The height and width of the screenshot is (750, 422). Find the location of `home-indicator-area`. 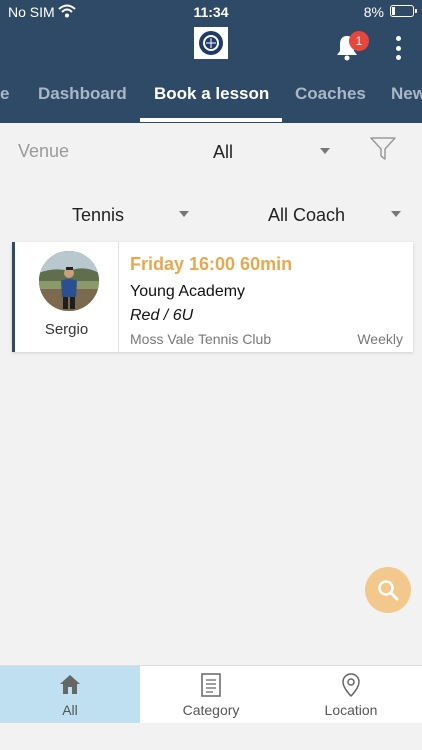

home-indicator-area is located at coordinates (211, 736).